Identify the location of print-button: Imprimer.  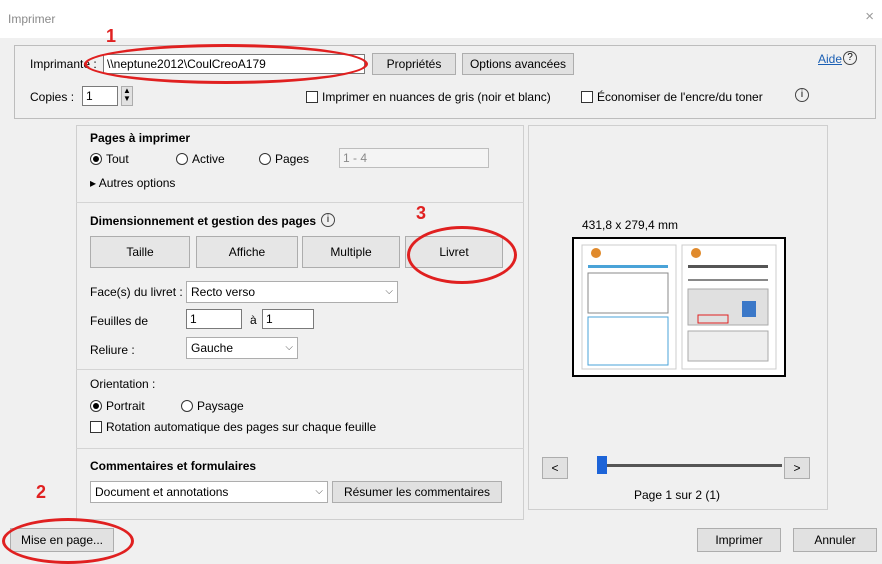
(739, 540).